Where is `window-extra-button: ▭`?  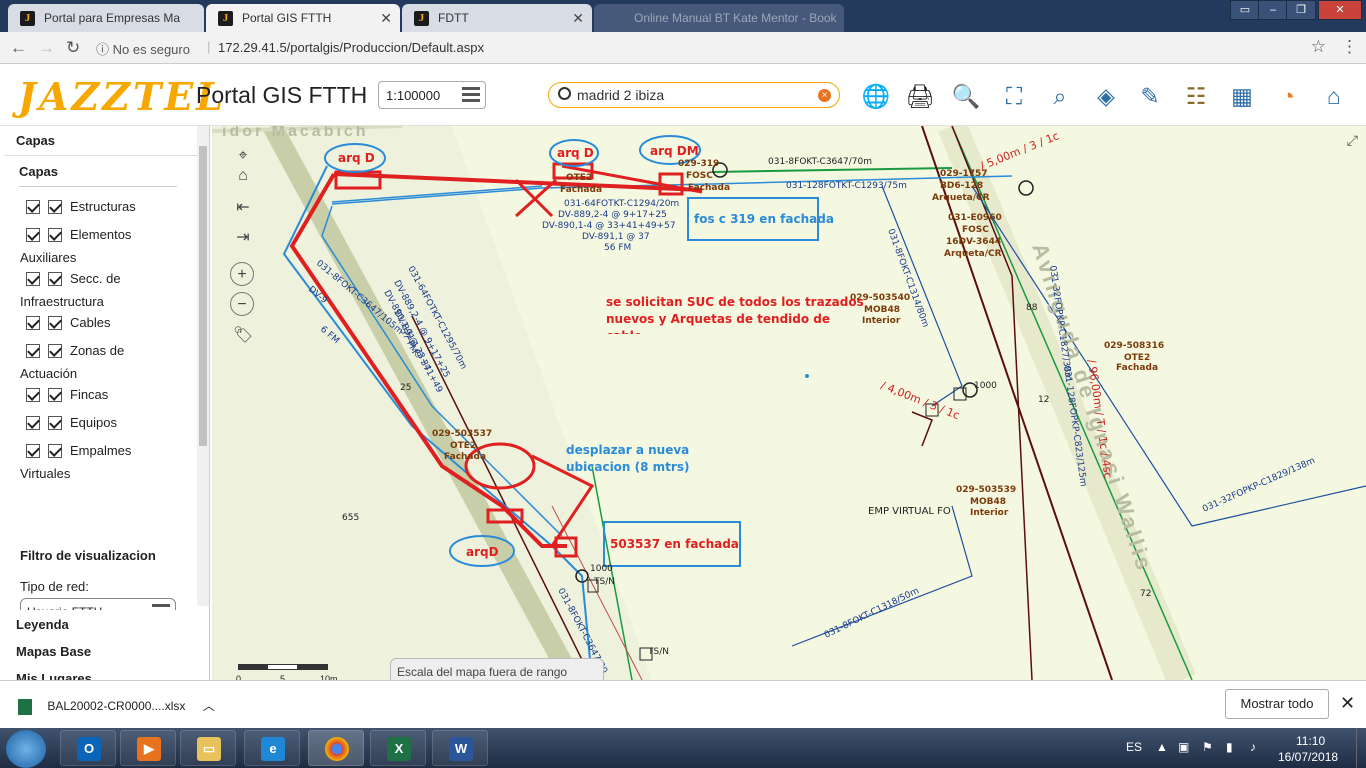 window-extra-button: ▭ is located at coordinates (1245, 10).